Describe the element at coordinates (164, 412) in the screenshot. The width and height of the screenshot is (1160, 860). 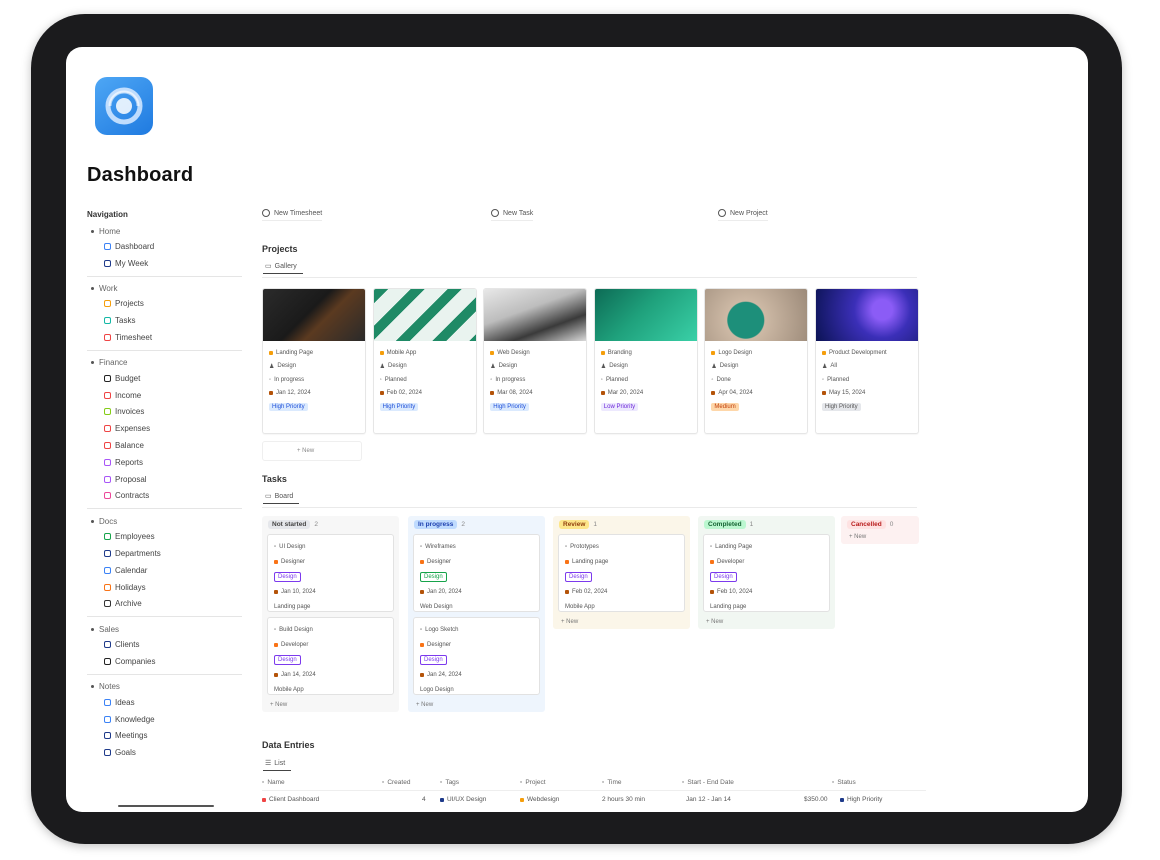
I see `sidebar-item-invoices: Invoices` at that location.